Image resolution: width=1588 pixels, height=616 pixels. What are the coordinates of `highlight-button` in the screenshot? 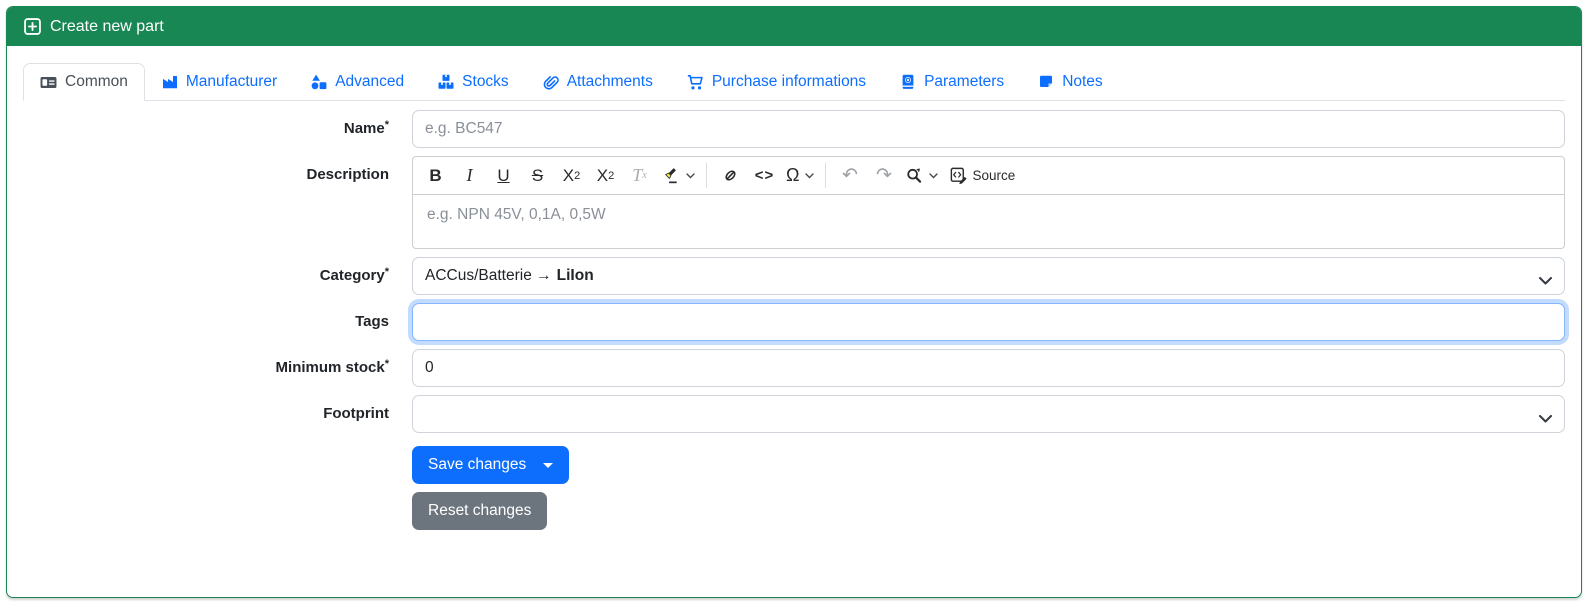 It's located at (678, 176).